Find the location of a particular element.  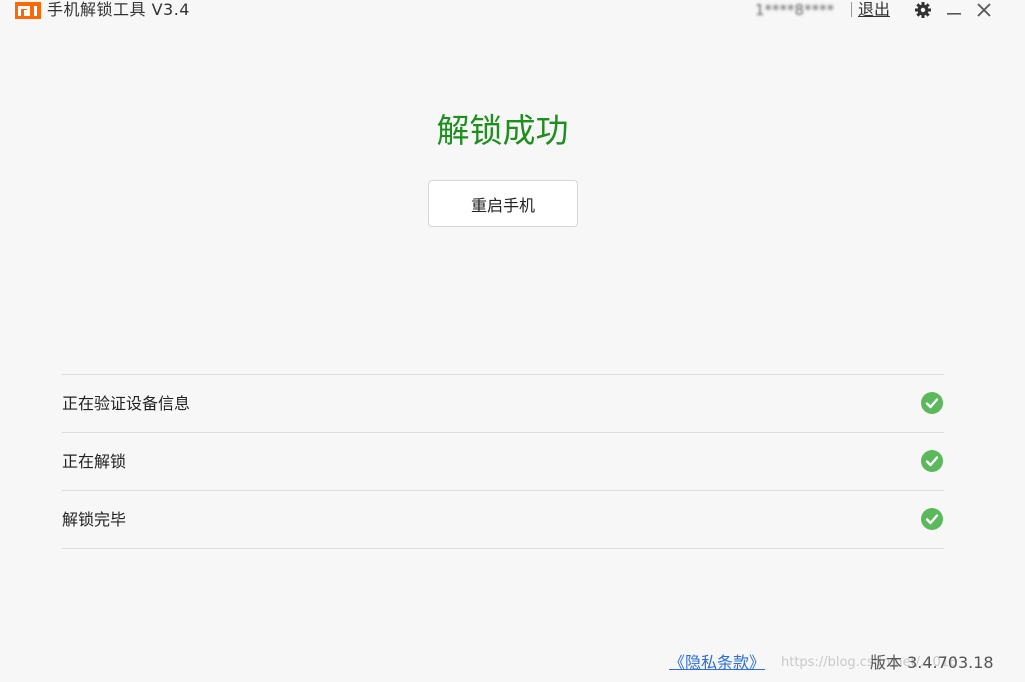

mi-logo-icon is located at coordinates (28, 10).